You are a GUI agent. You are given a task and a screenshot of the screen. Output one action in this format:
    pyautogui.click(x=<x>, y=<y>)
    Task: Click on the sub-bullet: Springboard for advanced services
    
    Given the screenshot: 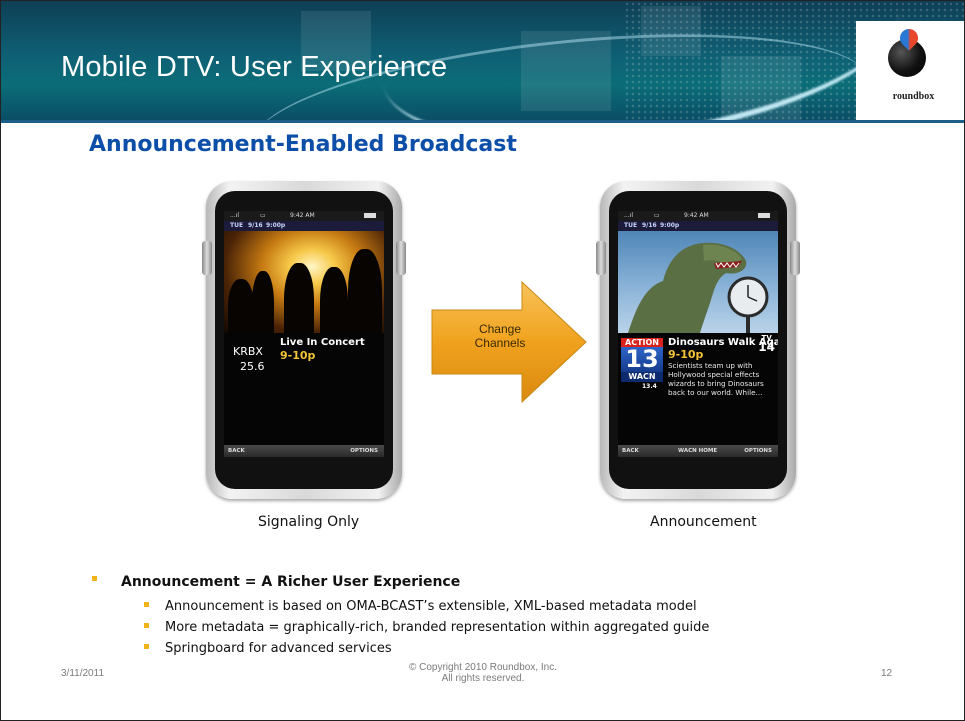 What is the action you would take?
    pyautogui.click(x=278, y=648)
    